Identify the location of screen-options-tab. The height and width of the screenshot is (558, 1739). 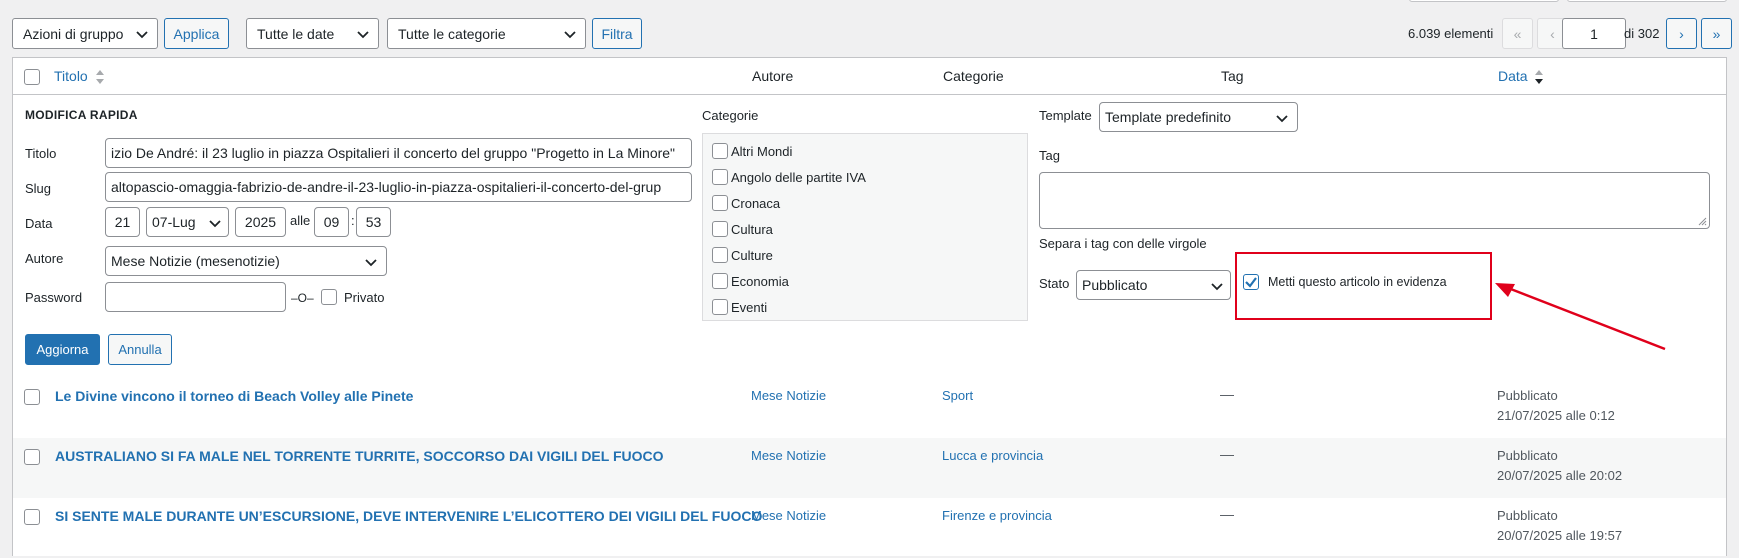
(1484, 1).